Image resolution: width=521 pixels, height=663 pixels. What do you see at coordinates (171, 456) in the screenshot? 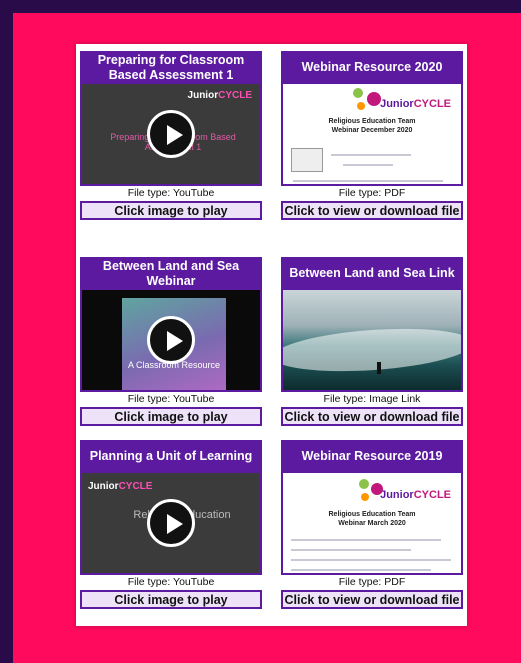
I see `card-title: Planning a Unit of Learning` at bounding box center [171, 456].